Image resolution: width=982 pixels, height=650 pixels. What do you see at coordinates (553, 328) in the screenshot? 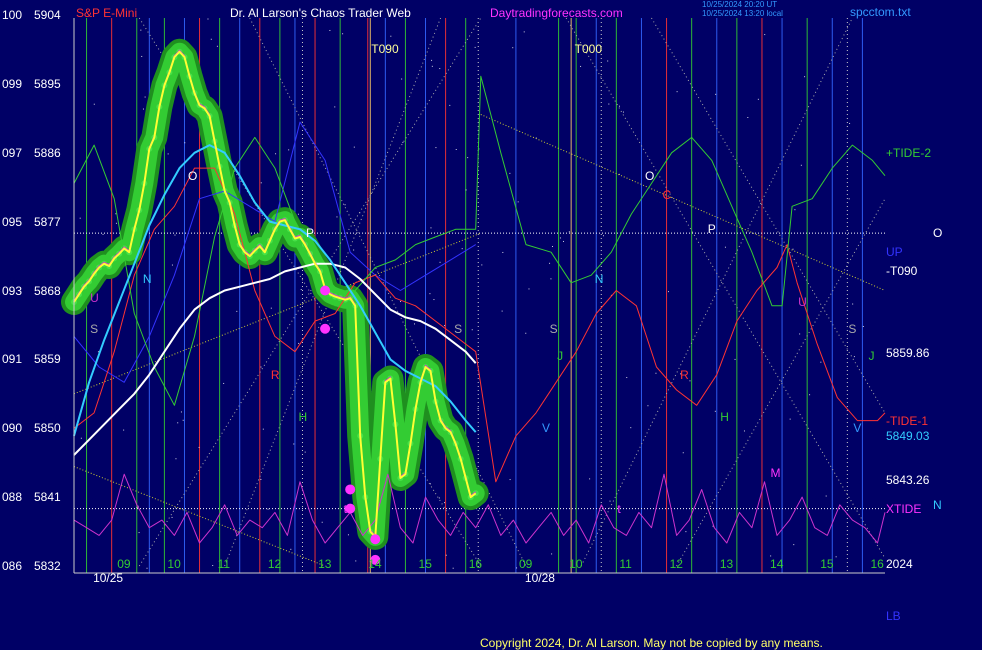
I see `plot-label: S` at bounding box center [553, 328].